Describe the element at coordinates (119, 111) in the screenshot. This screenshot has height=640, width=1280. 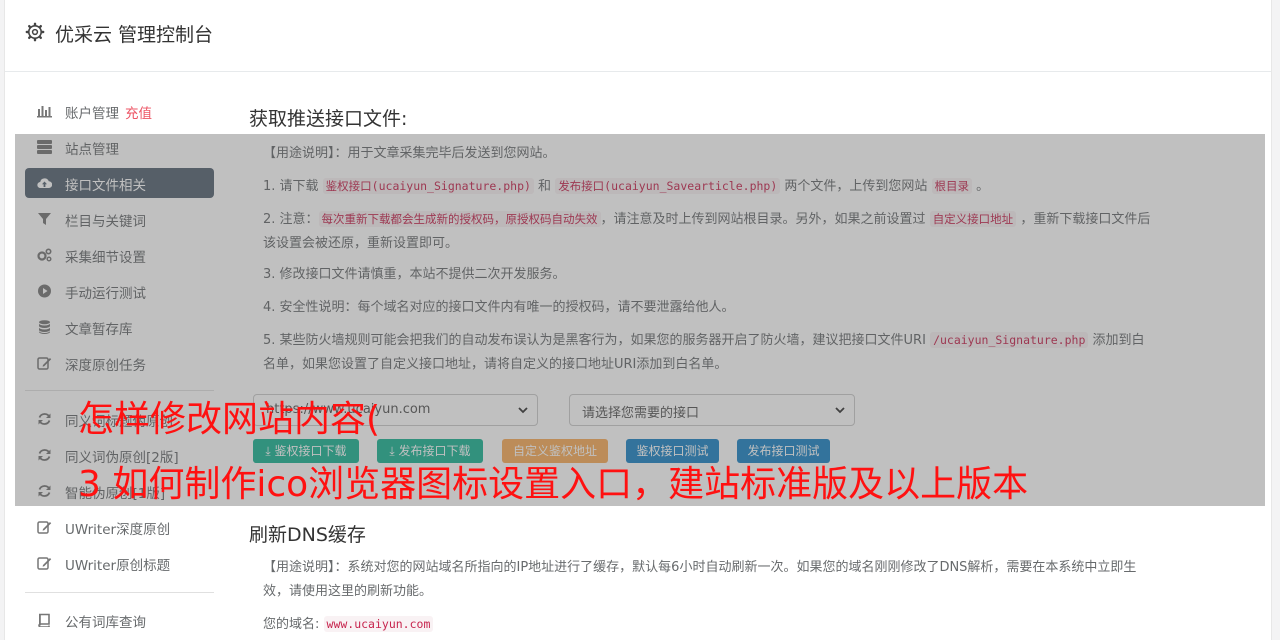
I see `sidebar-item-account: 账户管理 充值` at that location.